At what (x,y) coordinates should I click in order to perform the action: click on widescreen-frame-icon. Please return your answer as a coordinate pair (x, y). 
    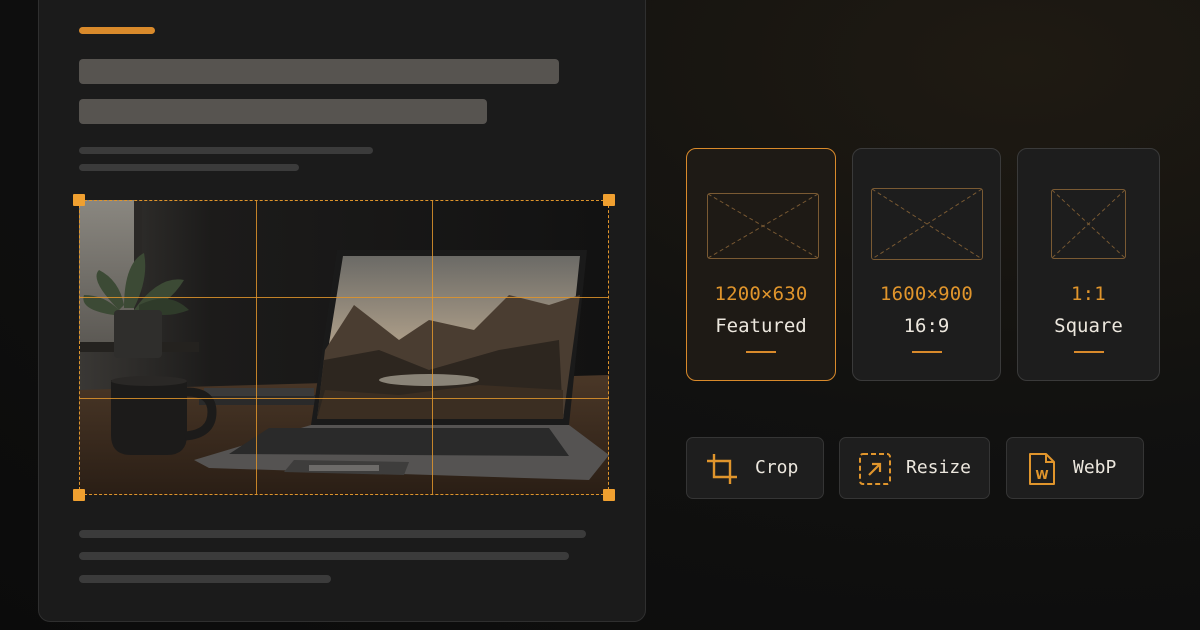
    Looking at the image, I should click on (927, 224).